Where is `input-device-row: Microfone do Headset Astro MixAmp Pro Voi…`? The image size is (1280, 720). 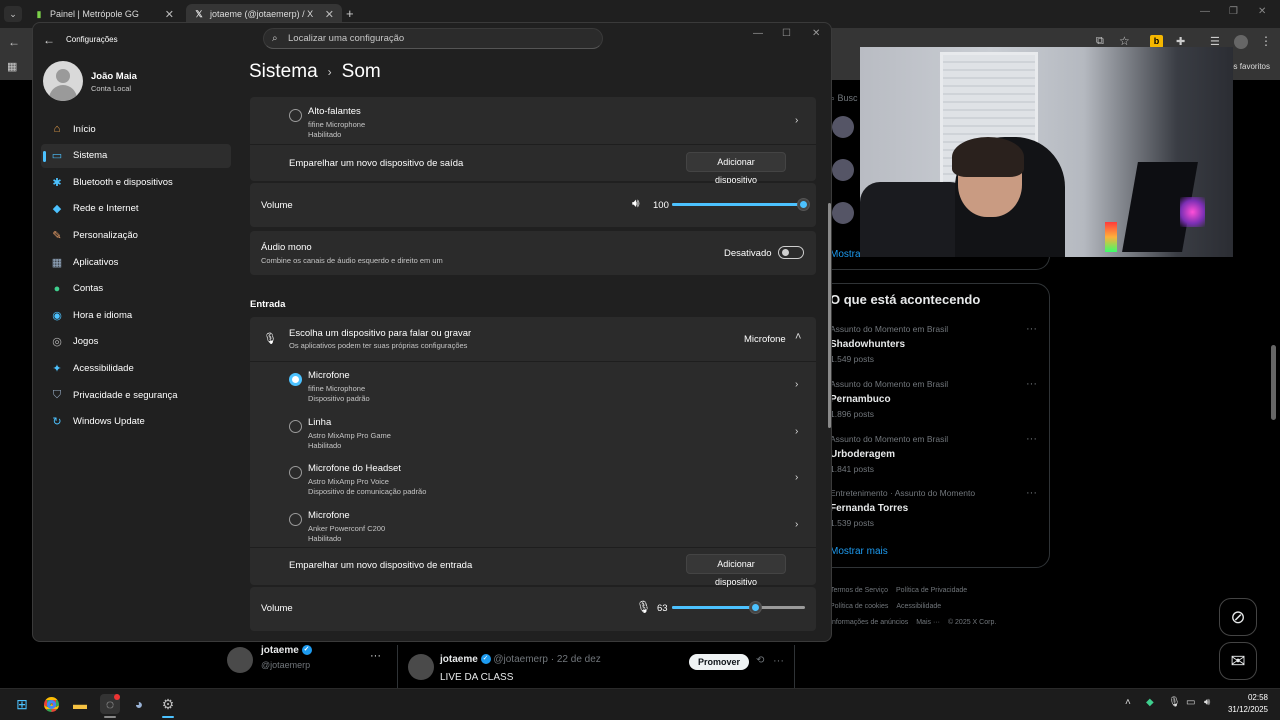
input-device-row: Microfone do Headset Astro MixAmp Pro Voi… is located at coordinates (533, 479).